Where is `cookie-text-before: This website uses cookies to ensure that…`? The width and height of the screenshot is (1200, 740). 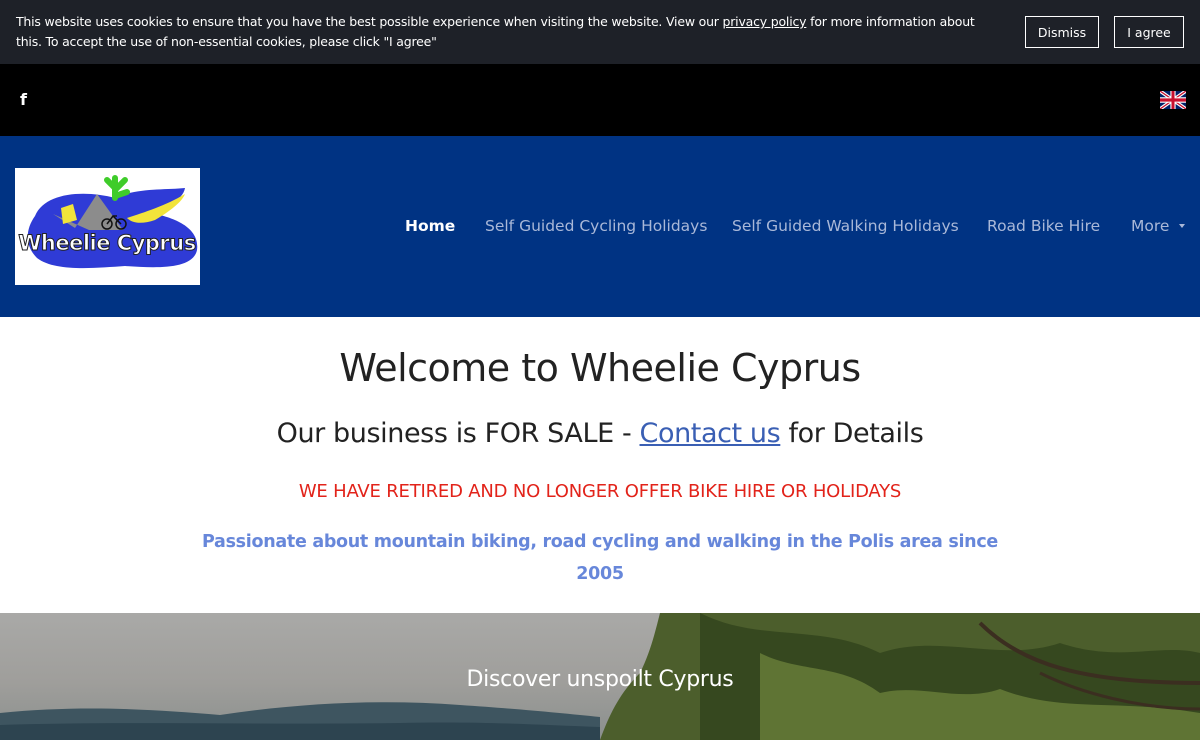
cookie-text-before: This website uses cookies to ensure that… is located at coordinates (369, 21).